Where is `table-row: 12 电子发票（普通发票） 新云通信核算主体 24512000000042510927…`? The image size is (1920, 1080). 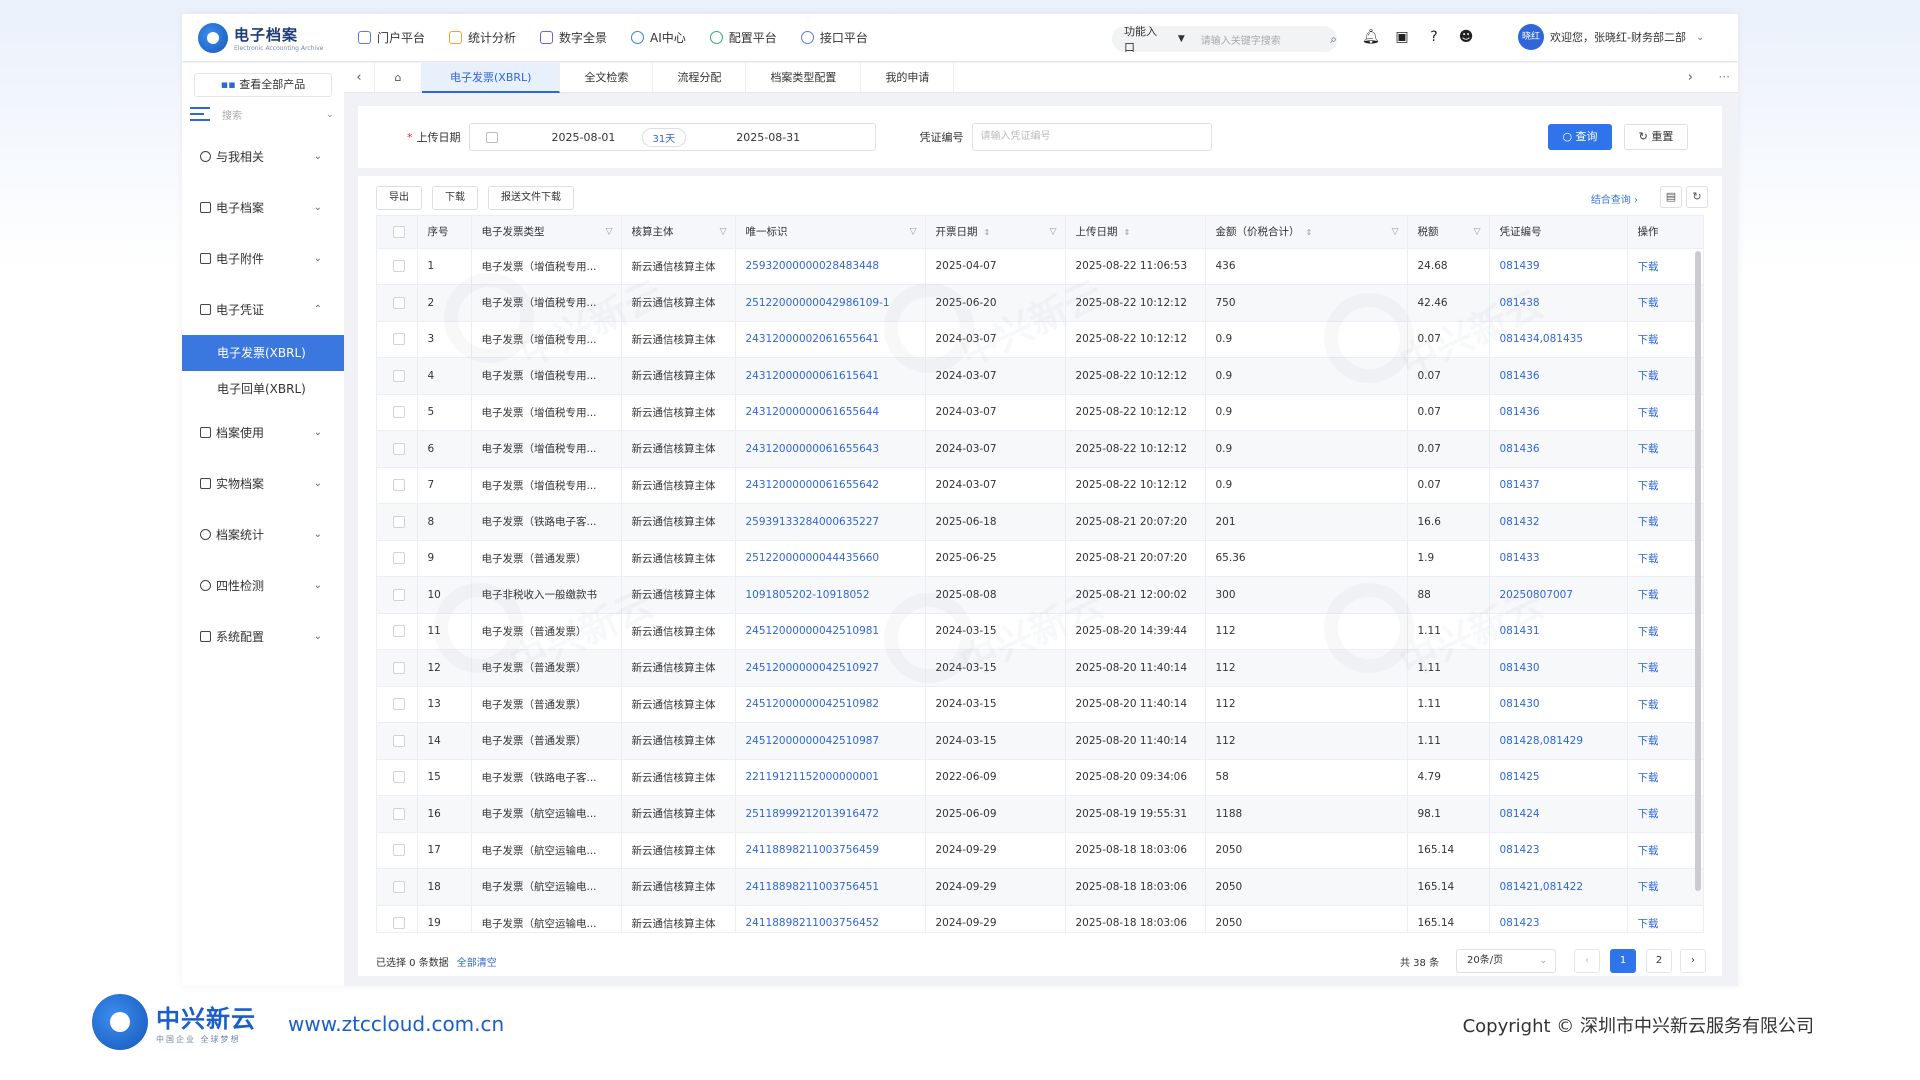 table-row: 12 电子发票（普通发票） 新云通信核算主体 24512000000042510927… is located at coordinates (1040, 668).